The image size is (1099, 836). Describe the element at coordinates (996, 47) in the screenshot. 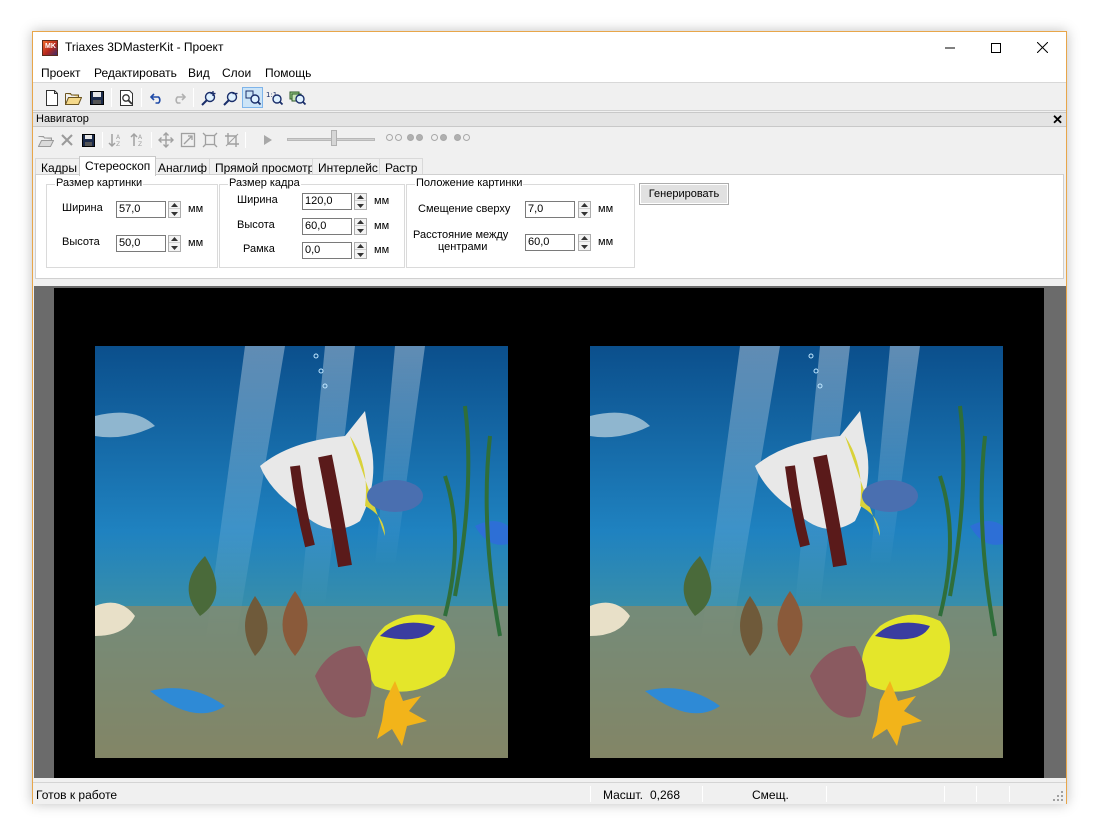

I see `maximize-button` at that location.